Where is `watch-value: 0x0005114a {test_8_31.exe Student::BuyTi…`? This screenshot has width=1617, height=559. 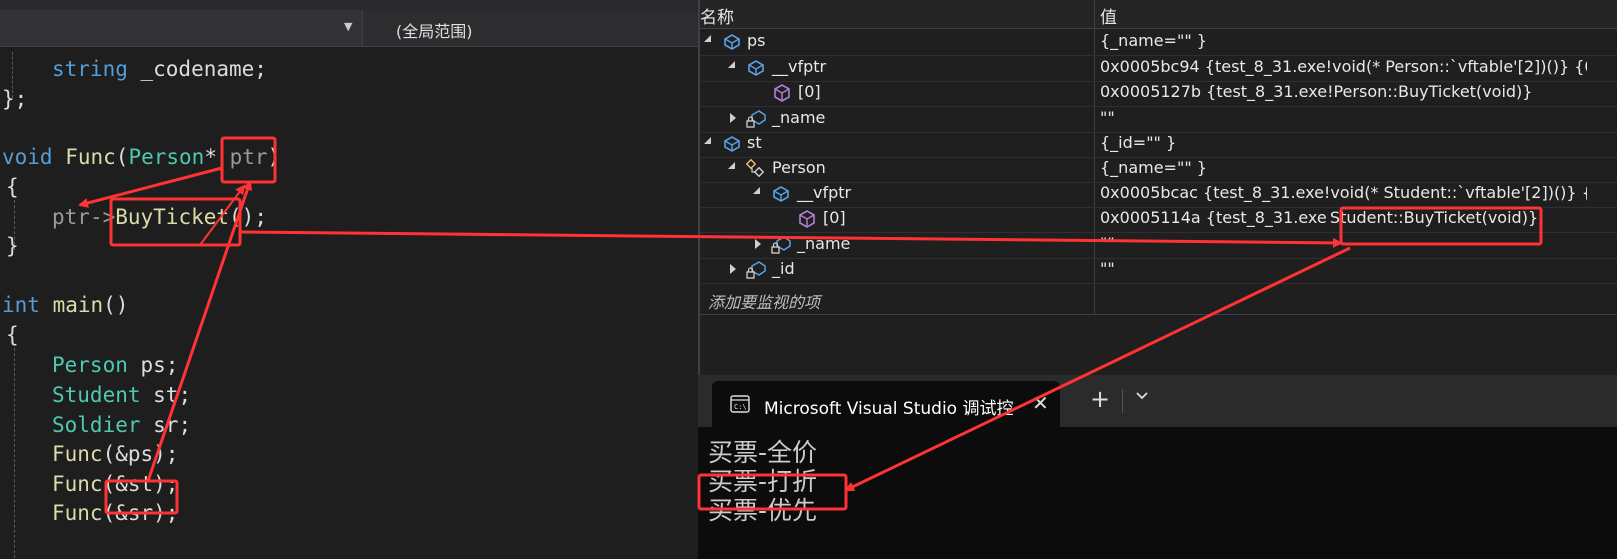
watch-value: 0x0005114a {test_8_31.exe Student::BuyTi… is located at coordinates (1343, 217).